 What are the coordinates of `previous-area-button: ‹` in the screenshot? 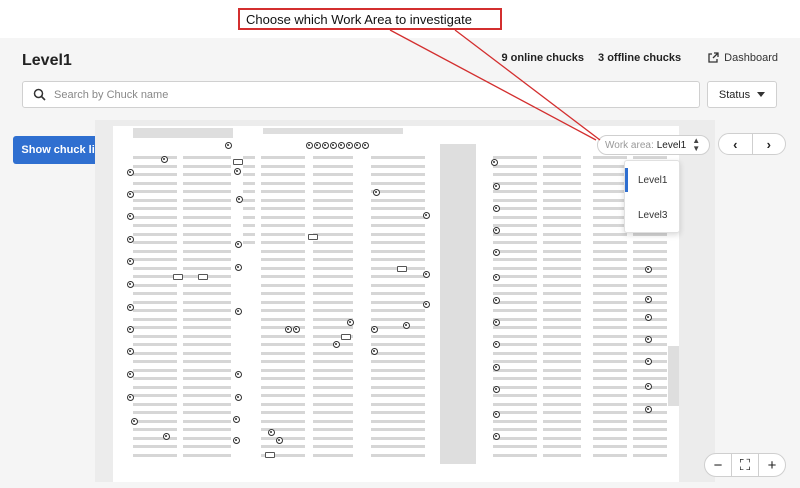 It's located at (735, 144).